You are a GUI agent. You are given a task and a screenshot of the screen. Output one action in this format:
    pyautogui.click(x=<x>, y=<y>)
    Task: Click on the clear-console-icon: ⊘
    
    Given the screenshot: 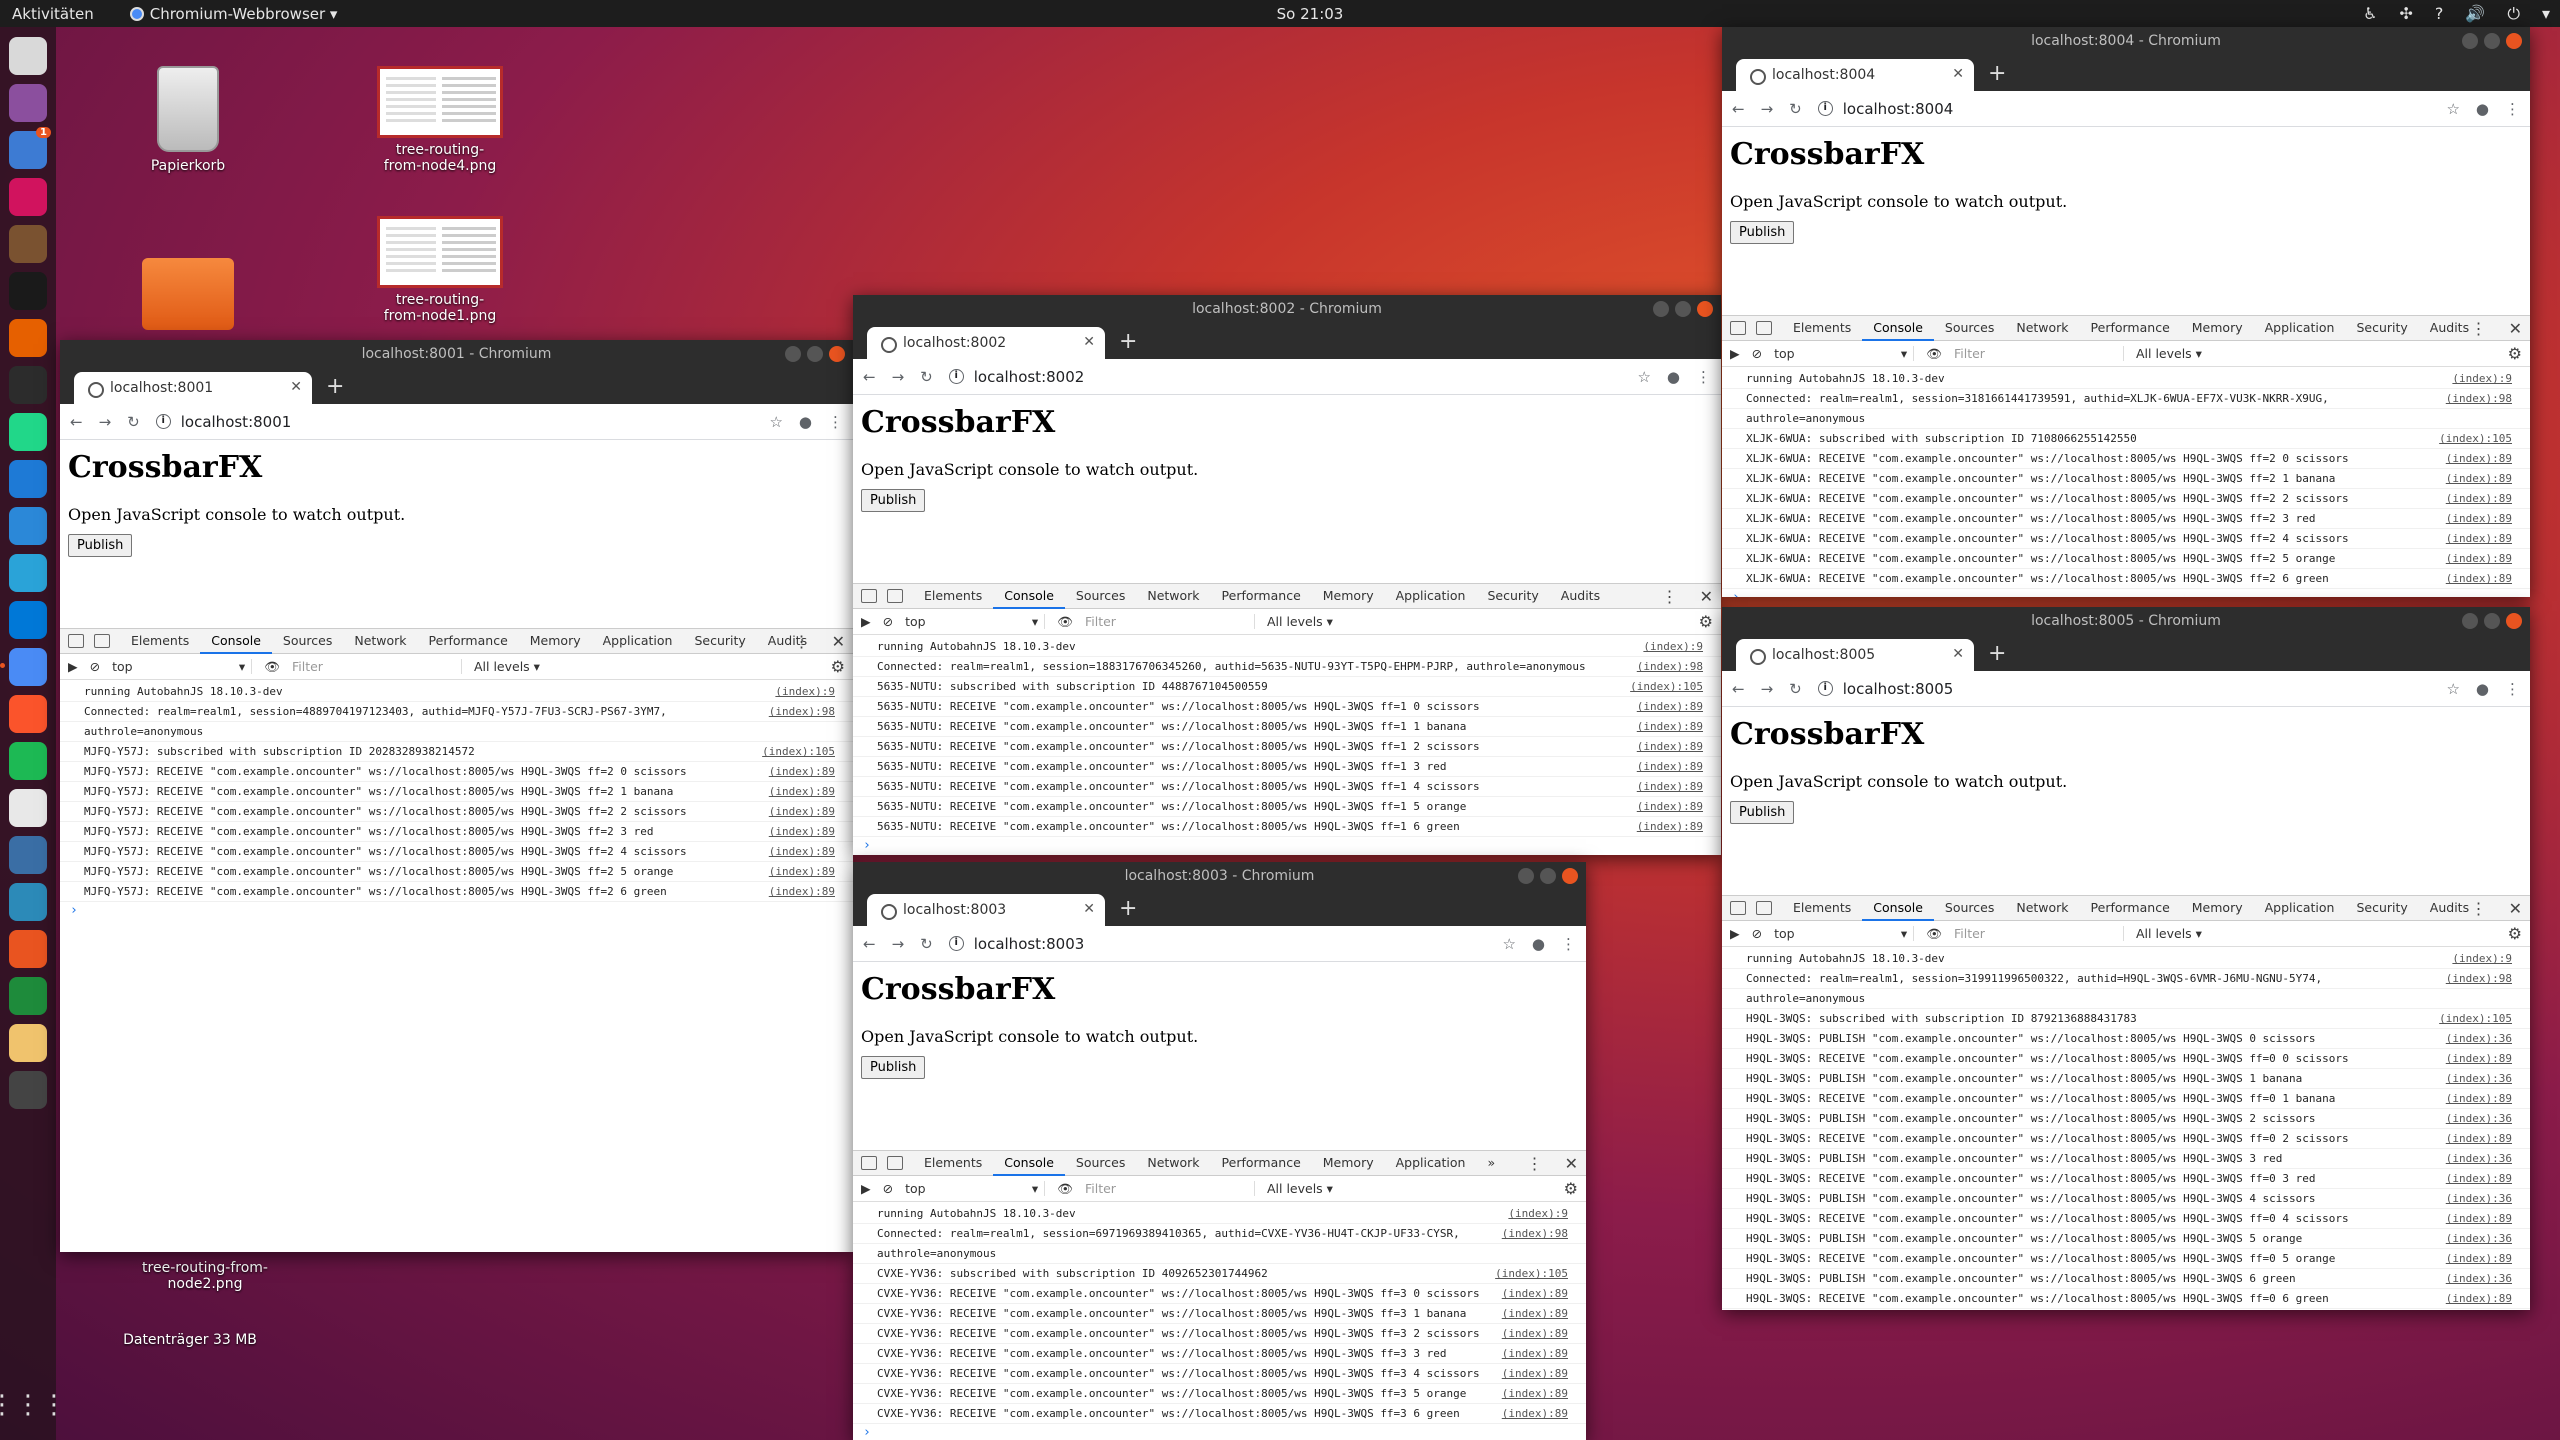 What is the action you would take?
    pyautogui.click(x=888, y=1188)
    